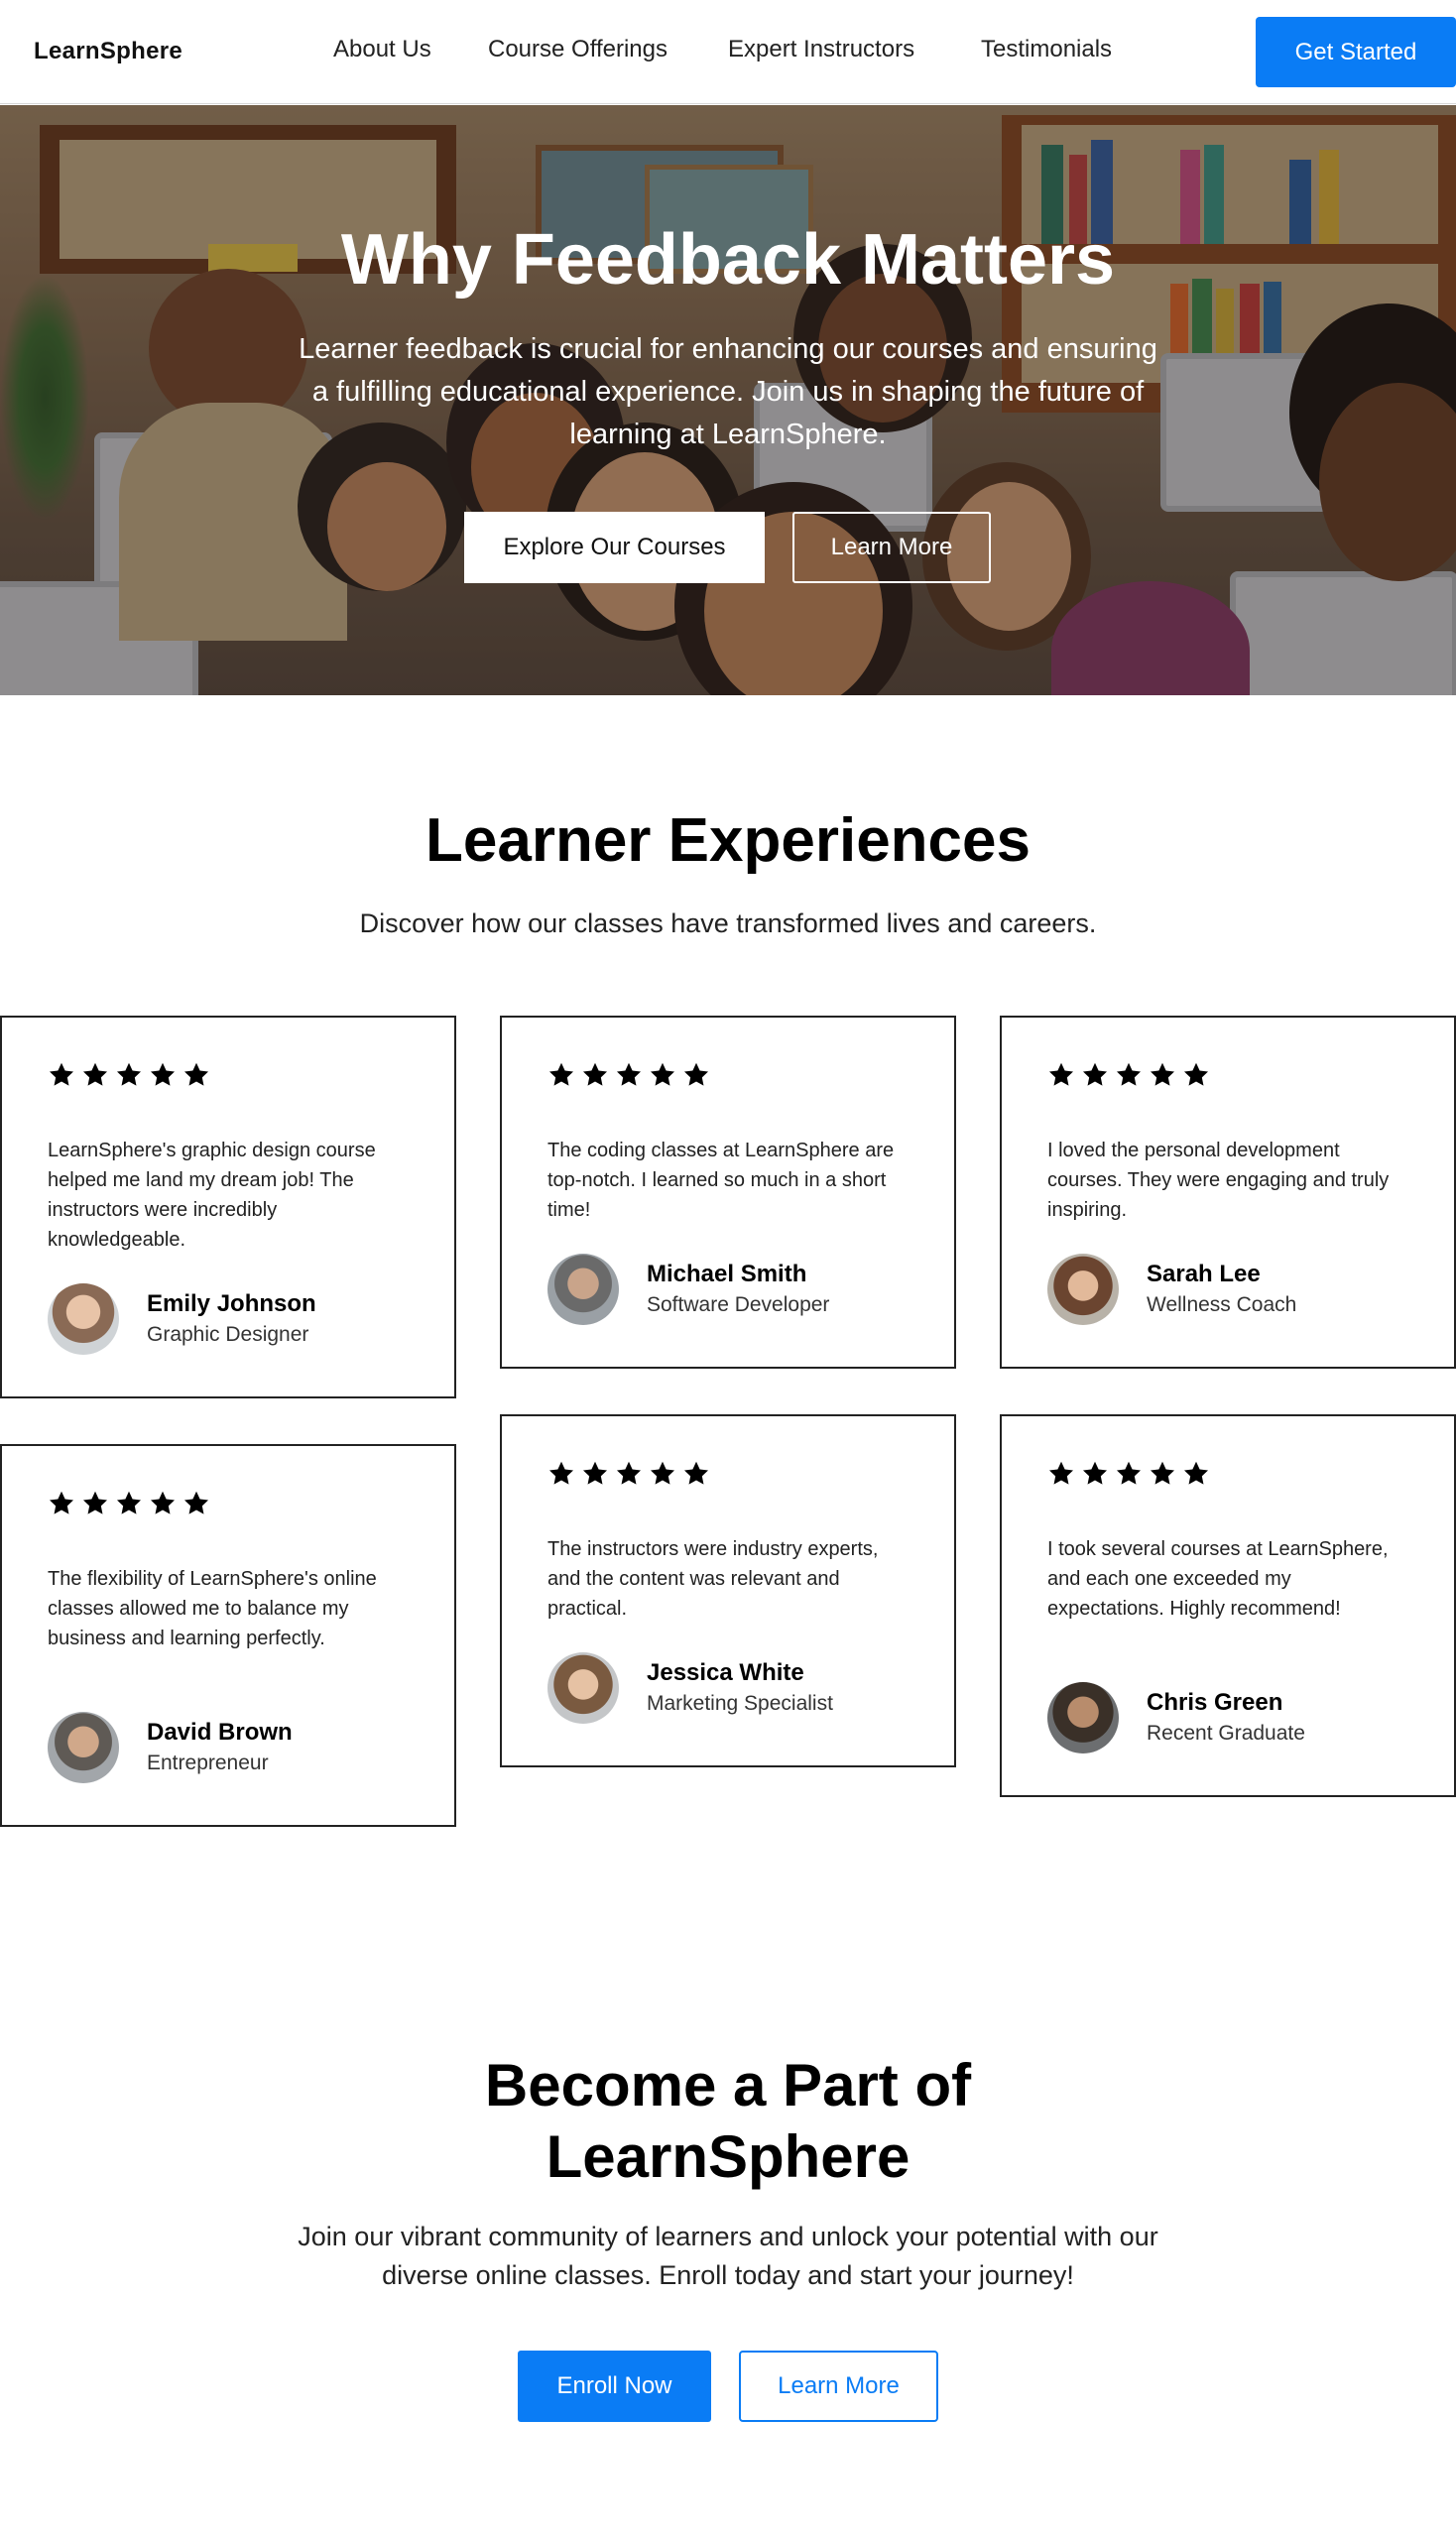 The height and width of the screenshot is (2539, 1456). I want to click on nav-link-about-us: About Us, so click(382, 50).